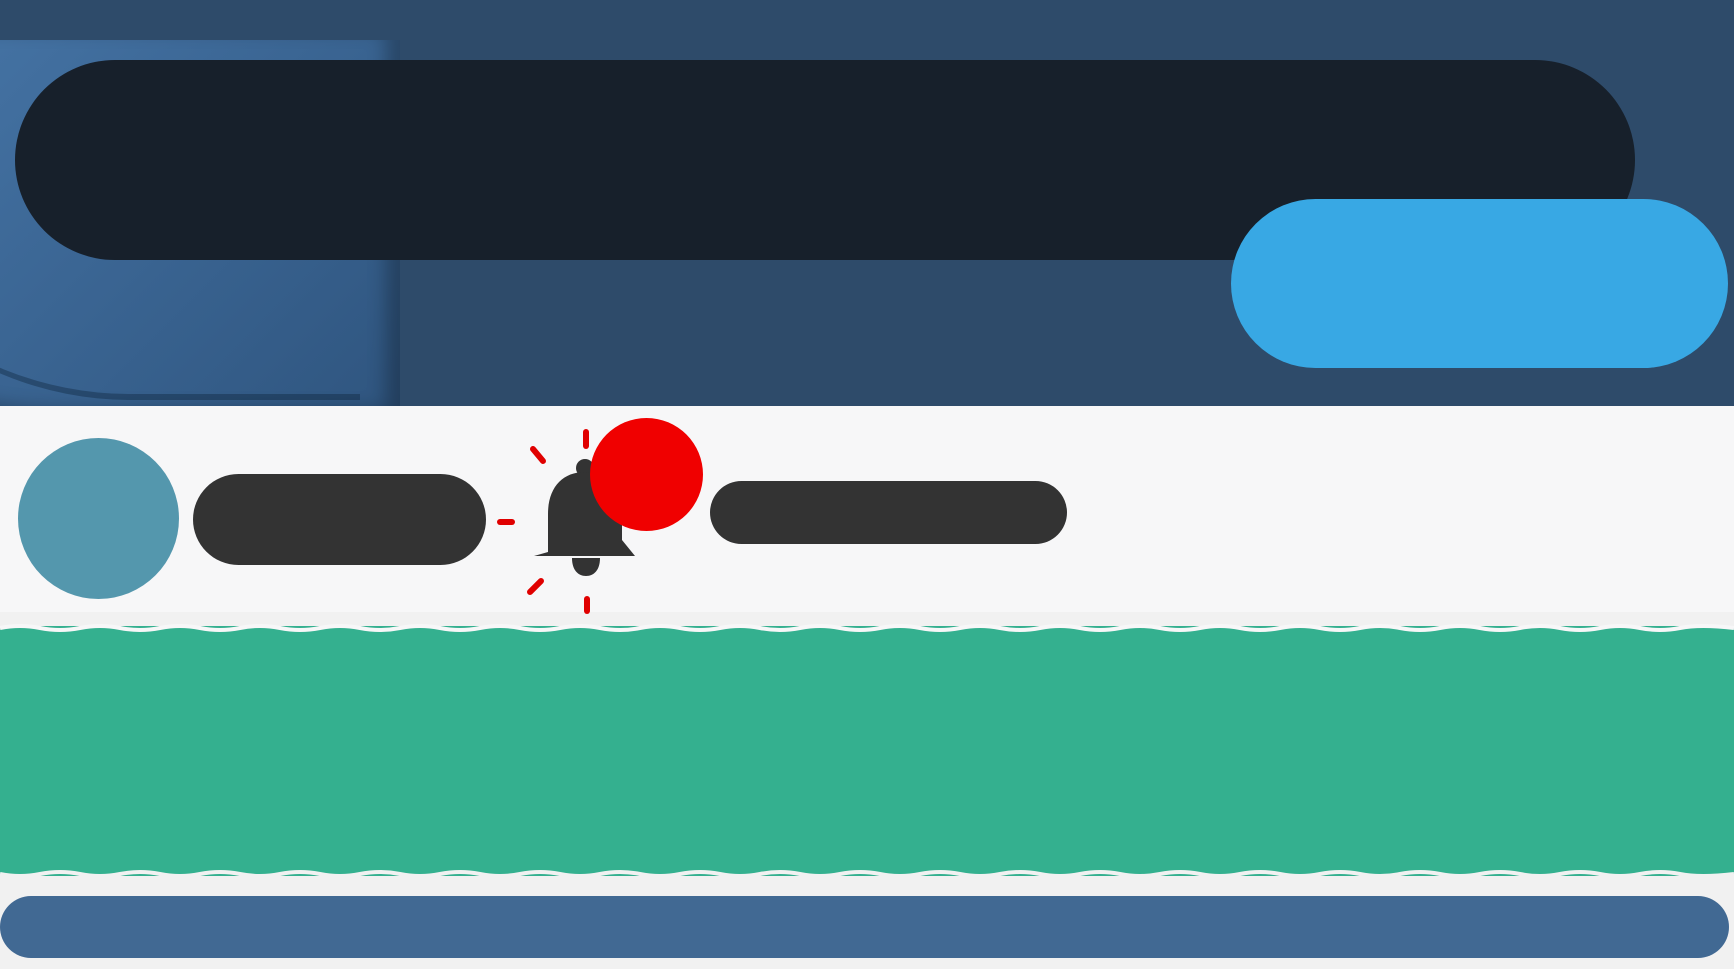 The width and height of the screenshot is (1734, 969). What do you see at coordinates (1479, 283) in the screenshot?
I see `primary-action-button` at bounding box center [1479, 283].